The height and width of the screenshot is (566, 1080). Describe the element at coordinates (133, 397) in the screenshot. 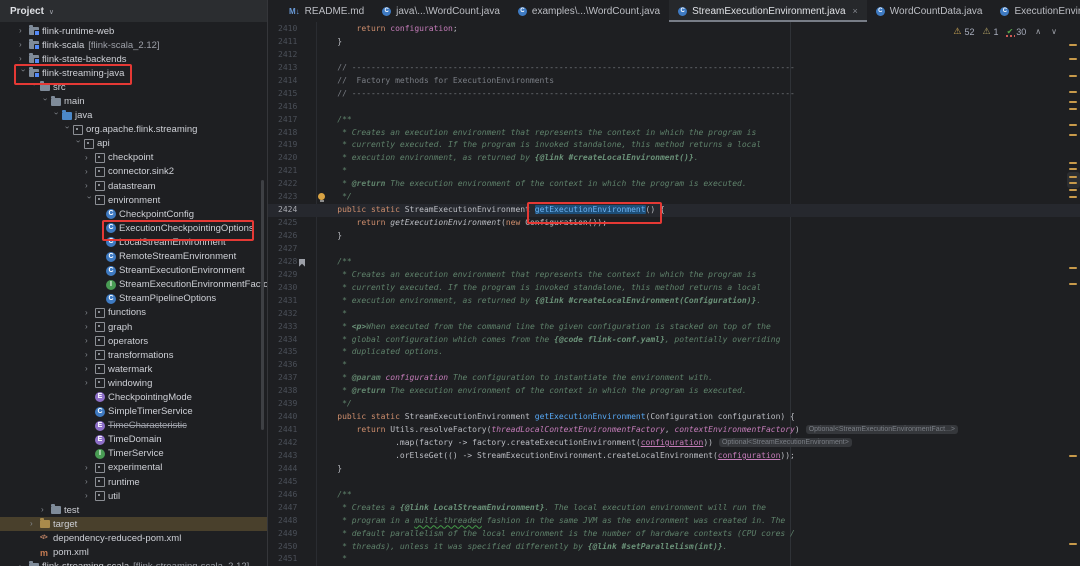

I see `tree-item-checkpointingmode: E CheckpointingMode` at that location.